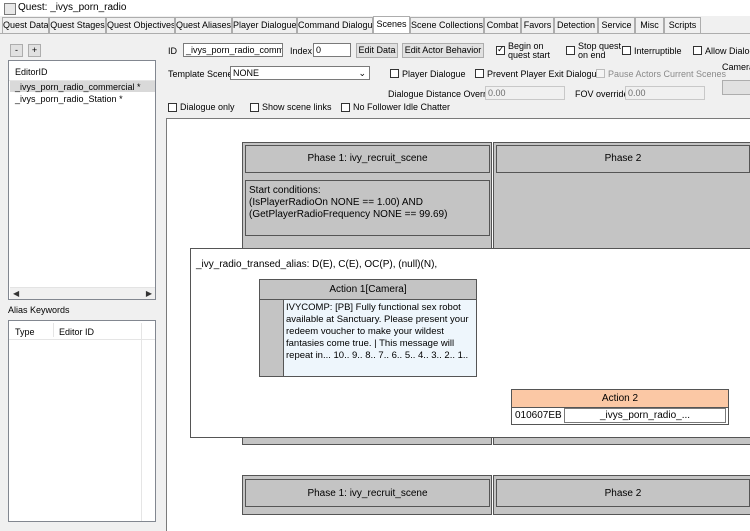  What do you see at coordinates (31, 72) in the screenshot?
I see `editorid-header: EditorID` at bounding box center [31, 72].